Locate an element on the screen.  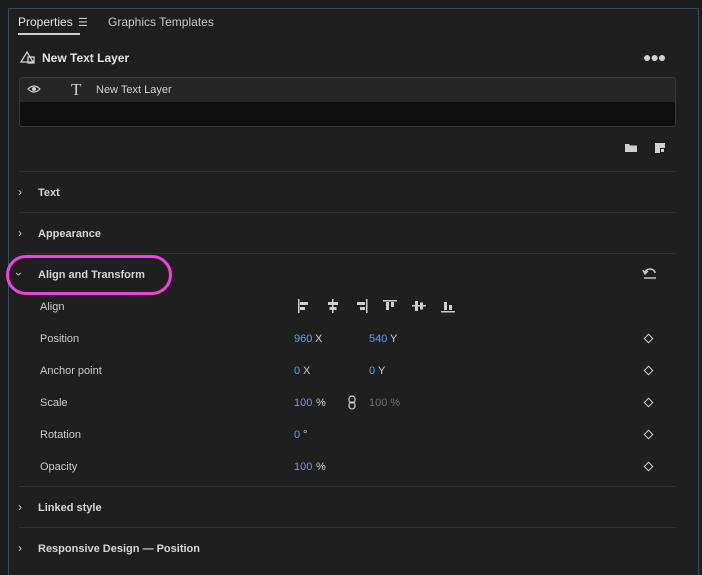
scale-value: 100 is located at coordinates (303, 403).